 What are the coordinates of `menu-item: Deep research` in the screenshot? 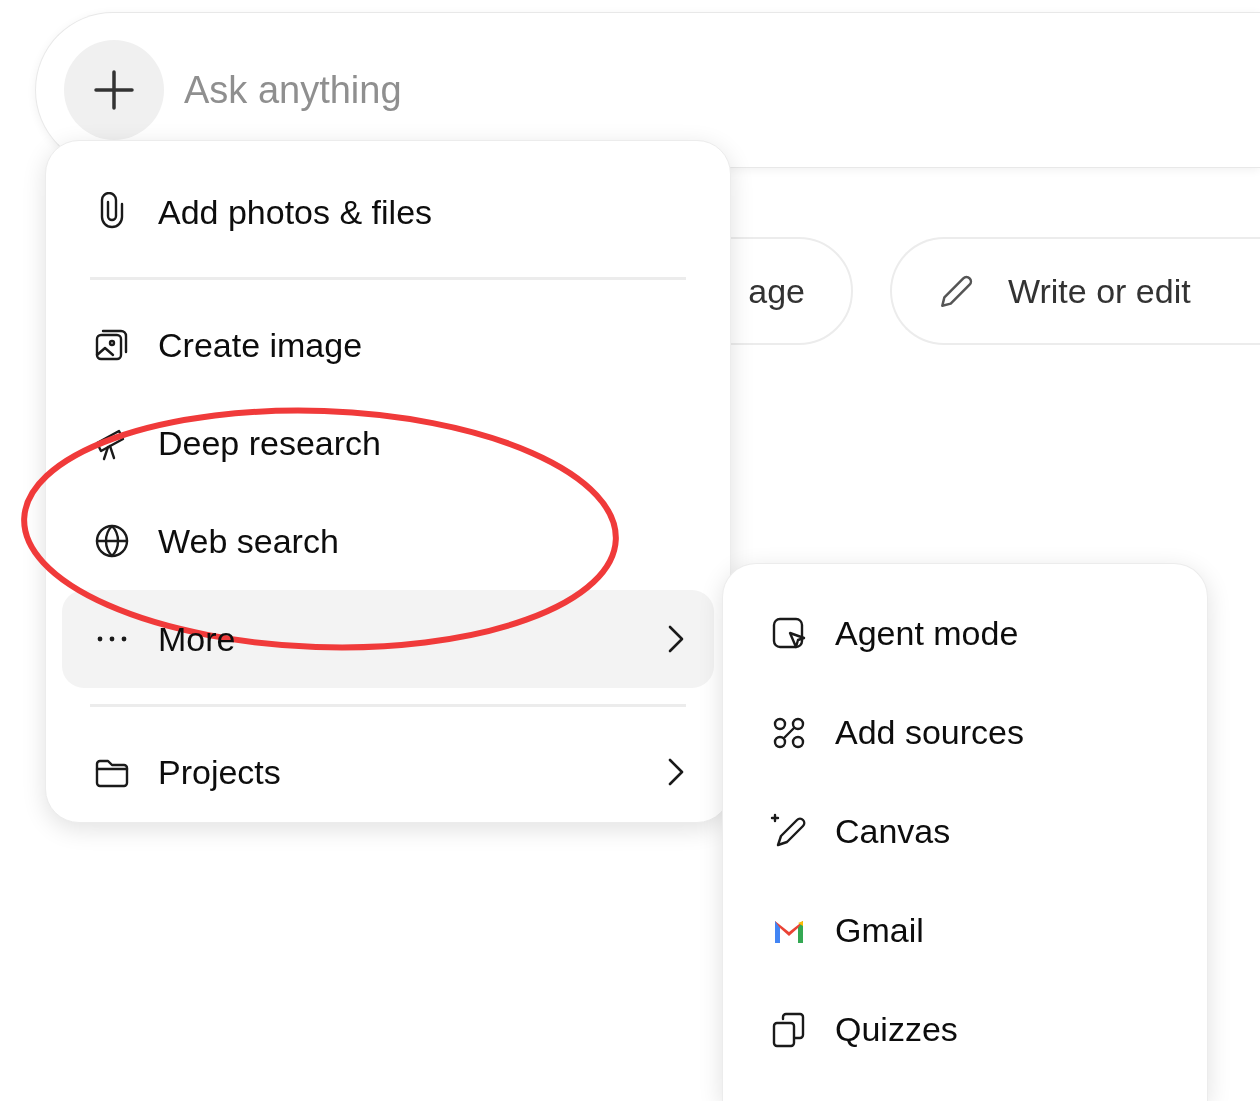 It's located at (388, 443).